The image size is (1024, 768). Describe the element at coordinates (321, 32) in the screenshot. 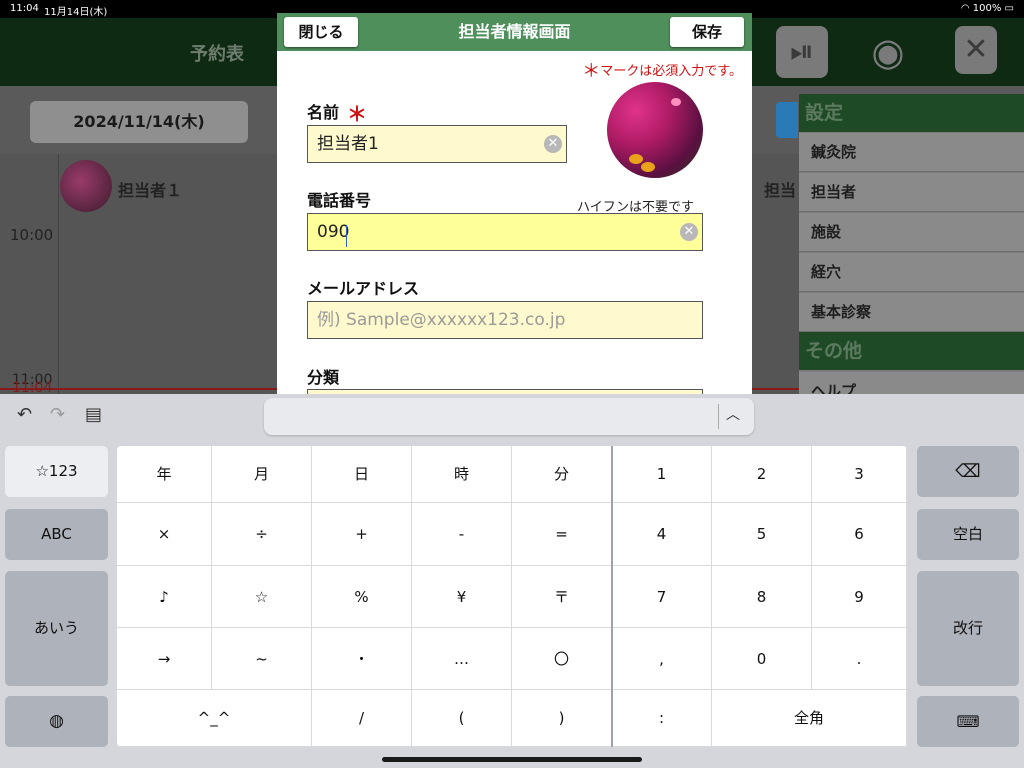

I see `close-button: 閉じる` at that location.